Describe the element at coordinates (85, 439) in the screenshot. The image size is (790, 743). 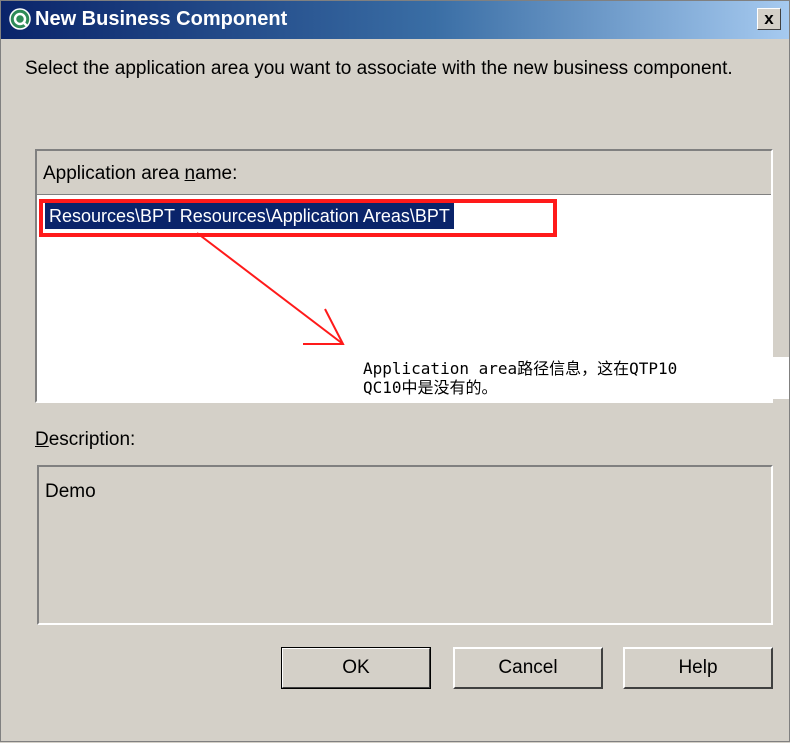
I see `description-label: Description:` at that location.